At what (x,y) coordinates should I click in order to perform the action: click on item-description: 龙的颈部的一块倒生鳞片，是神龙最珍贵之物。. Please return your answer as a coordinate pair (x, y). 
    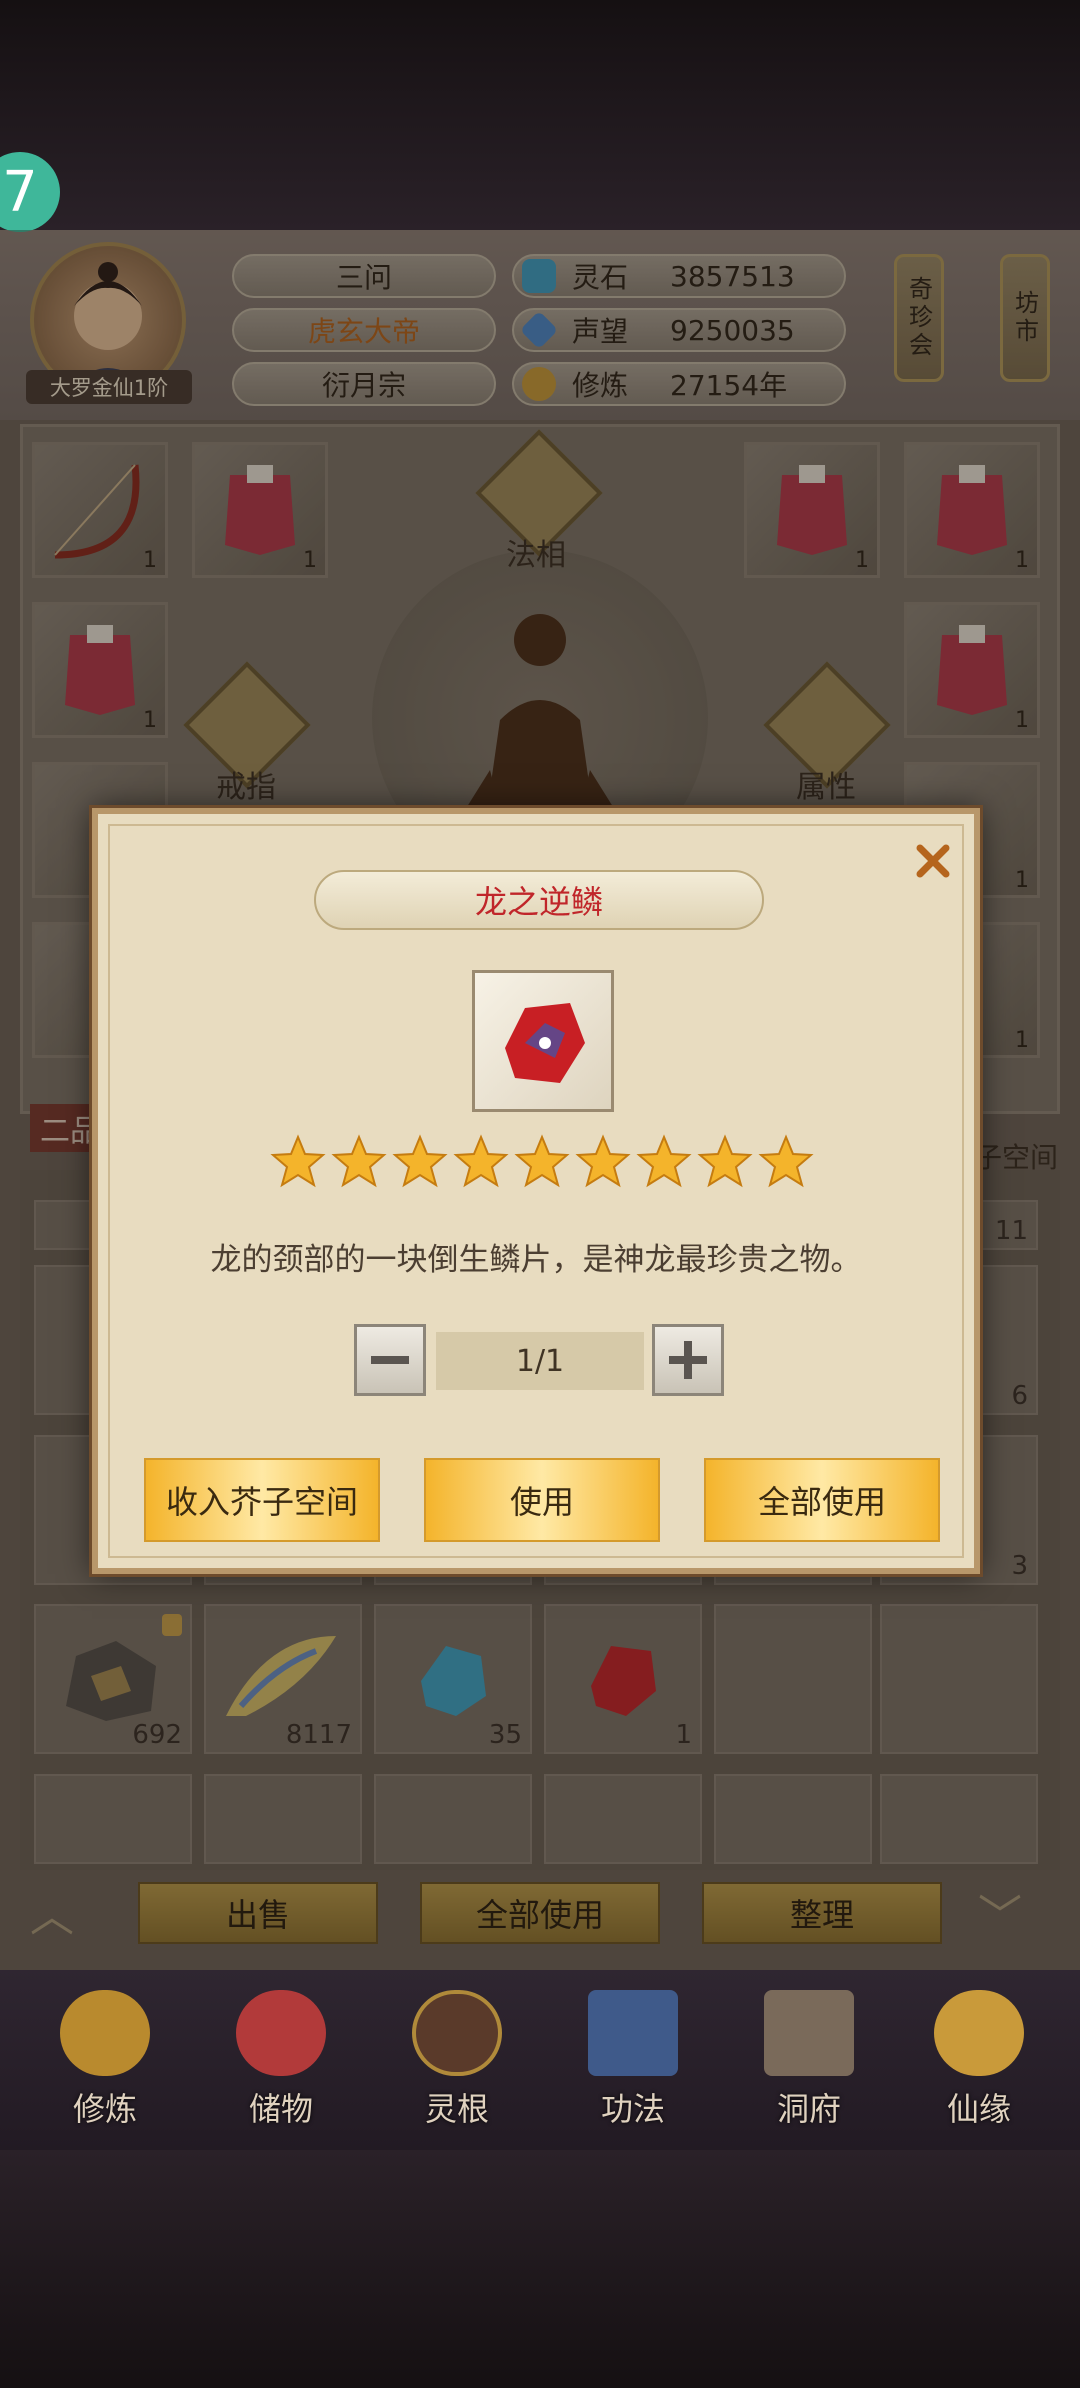
    Looking at the image, I should click on (536, 1260).